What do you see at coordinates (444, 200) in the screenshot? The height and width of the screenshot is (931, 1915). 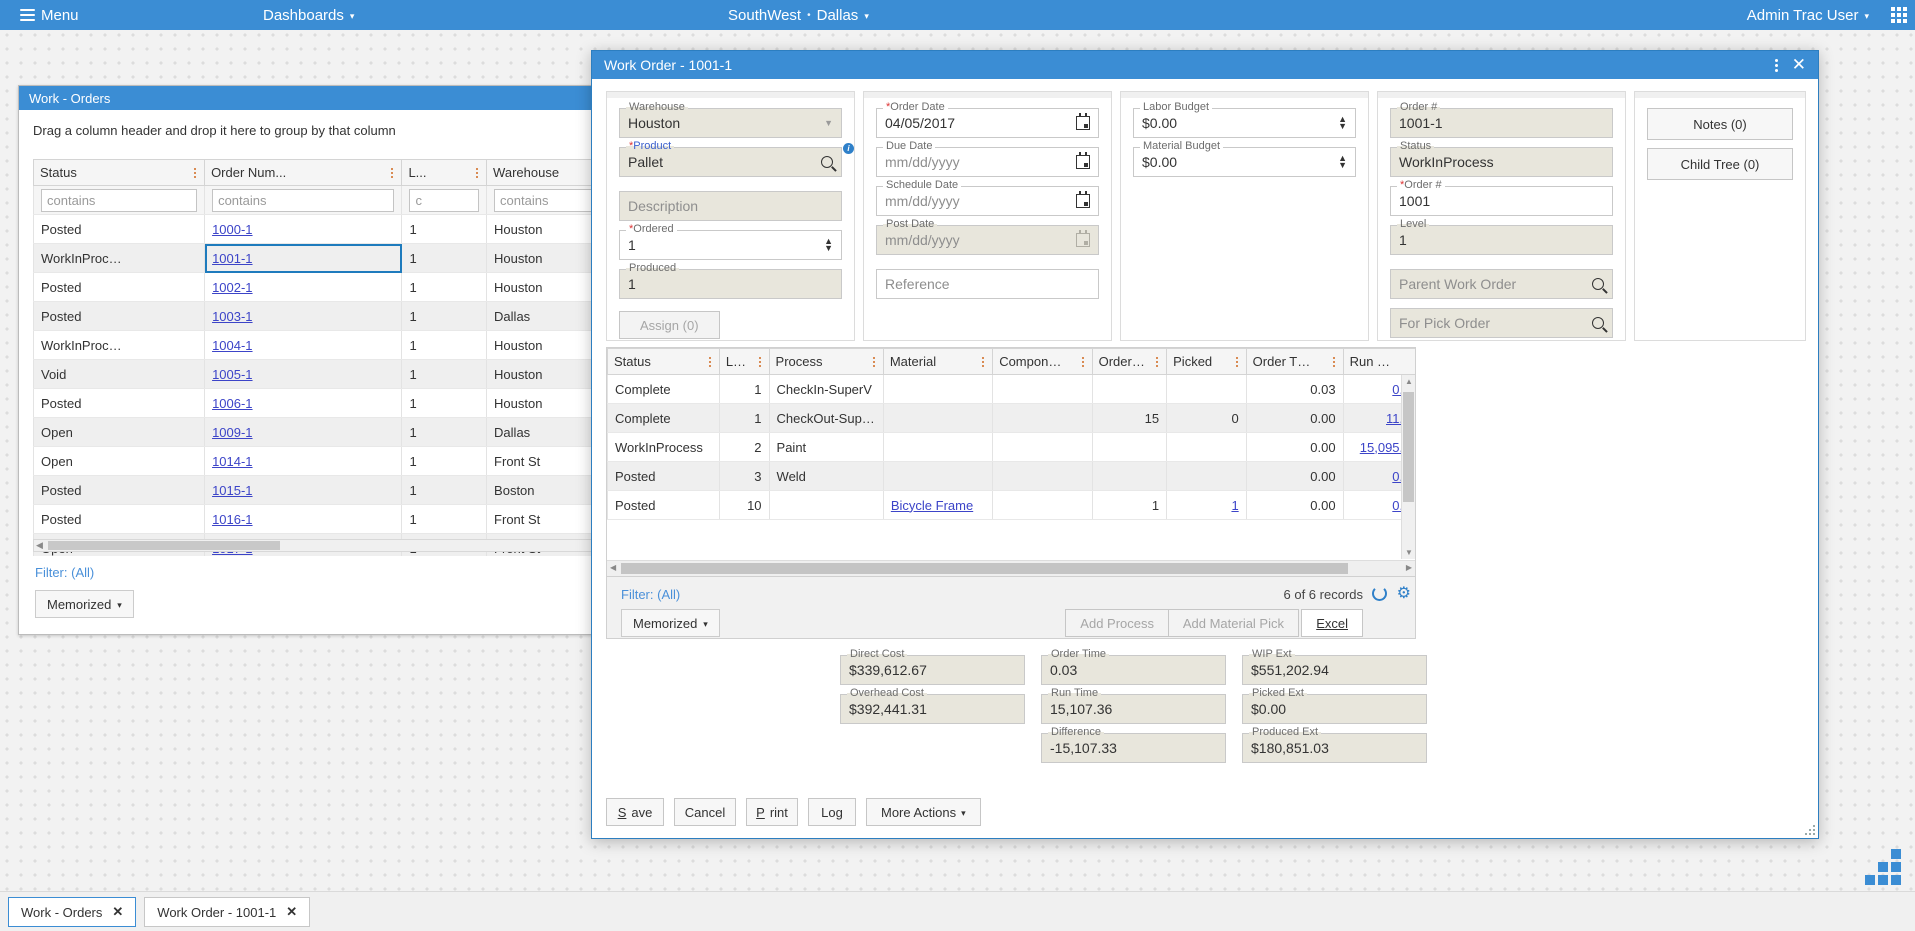 I see `filter-input-level` at bounding box center [444, 200].